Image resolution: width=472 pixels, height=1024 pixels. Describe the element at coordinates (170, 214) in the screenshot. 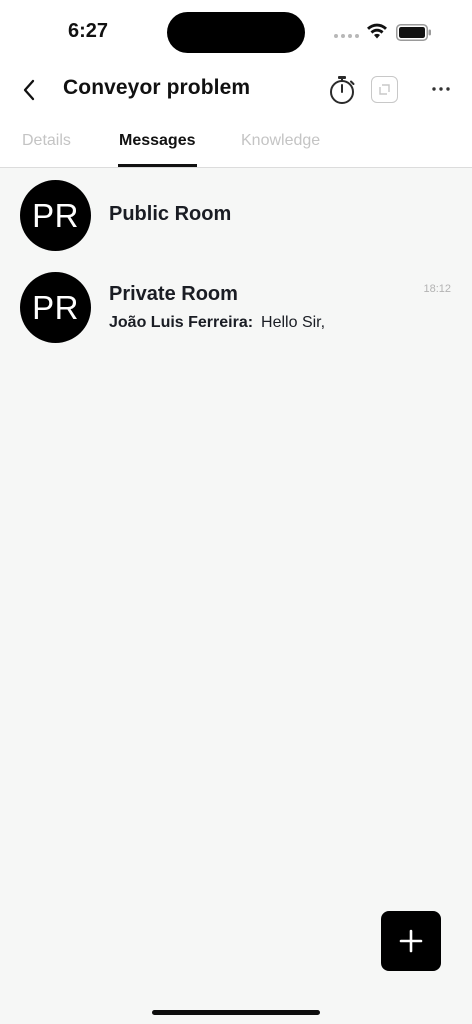

I see `room-name: Public Room` at that location.